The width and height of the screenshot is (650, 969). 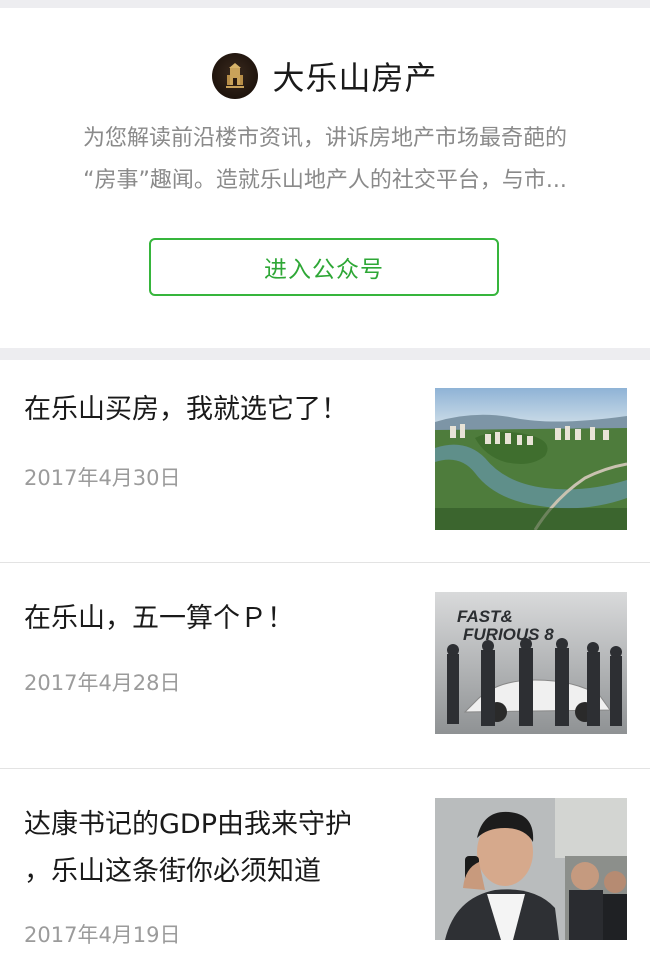 I want to click on account-header: 大乐山房产, so click(x=325, y=76).